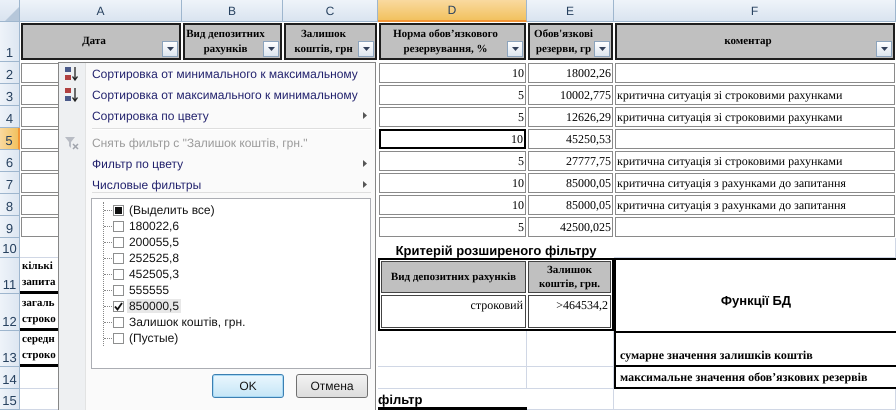 The image size is (896, 410). What do you see at coordinates (570, 73) in the screenshot?
I see `table-cell: 18002,26` at bounding box center [570, 73].